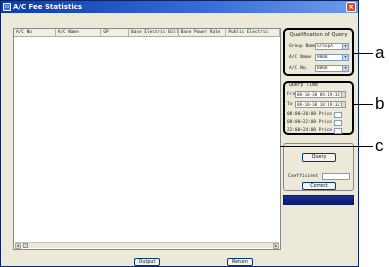 The image size is (389, 267). I want to click on title-bar: ▫ A/C Fee Statistics ×, so click(179, 7).